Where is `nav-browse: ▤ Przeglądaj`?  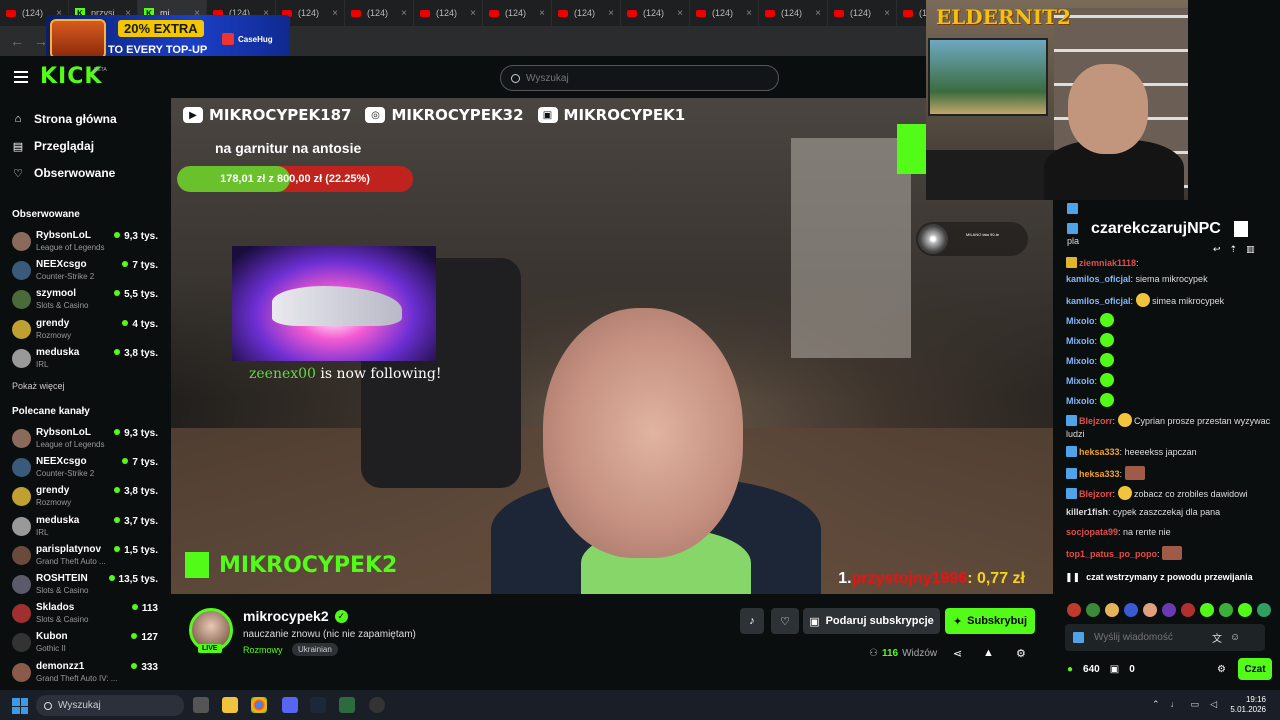 nav-browse: ▤ Przeglądaj is located at coordinates (53, 146).